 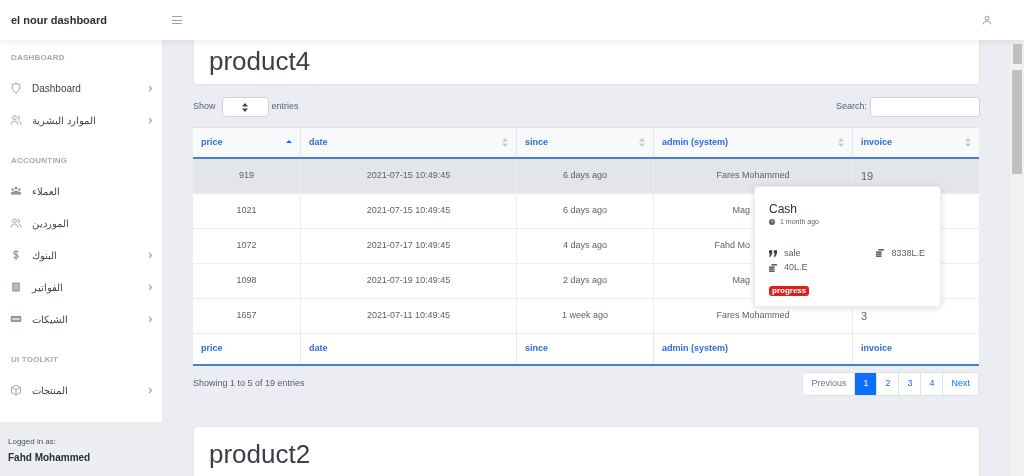 What do you see at coordinates (285, 107) in the screenshot?
I see `entries-label: entries` at bounding box center [285, 107].